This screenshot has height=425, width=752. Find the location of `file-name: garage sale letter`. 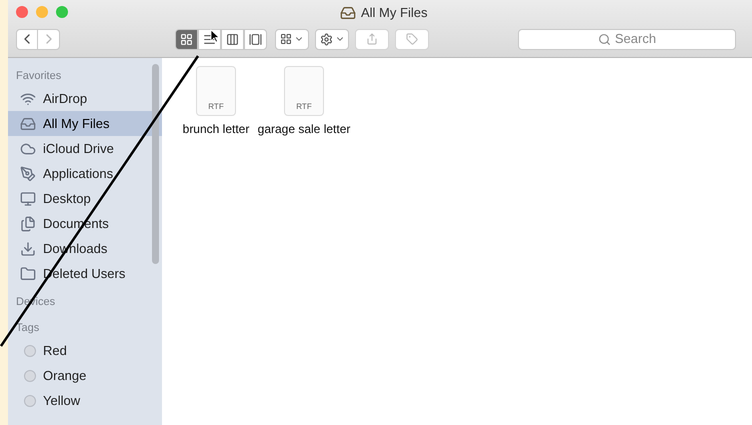

file-name: garage sale letter is located at coordinates (304, 129).